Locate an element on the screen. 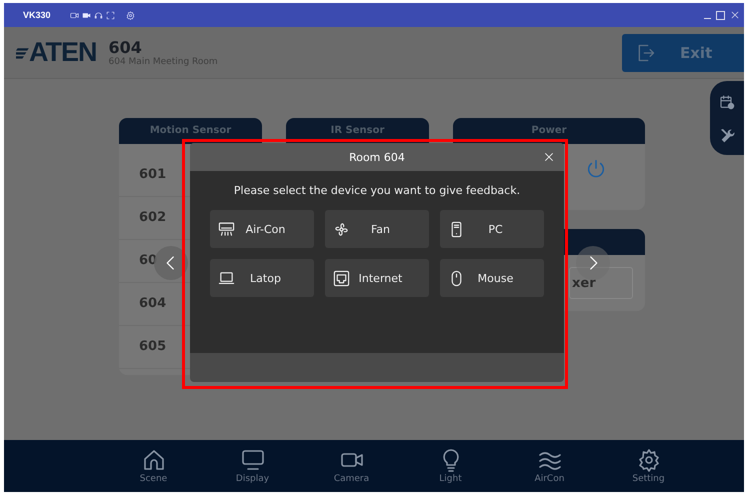  exit-button: Exit is located at coordinates (683, 53).